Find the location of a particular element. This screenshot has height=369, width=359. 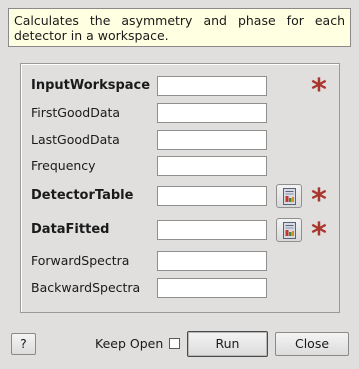

label-detector-table: DetectorTable is located at coordinates (82, 195).